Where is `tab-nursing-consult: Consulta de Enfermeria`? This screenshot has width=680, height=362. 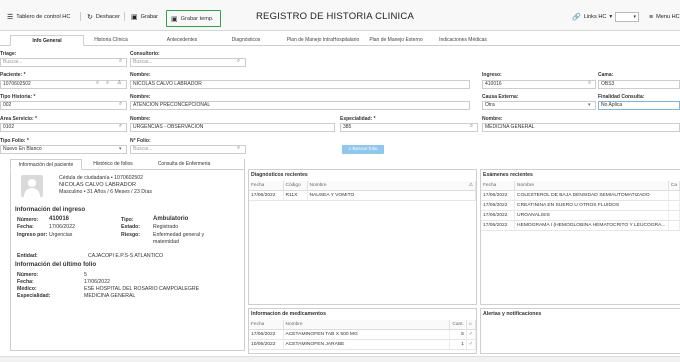 tab-nursing-consult: Consulta de Enfermeria is located at coordinates (184, 164).